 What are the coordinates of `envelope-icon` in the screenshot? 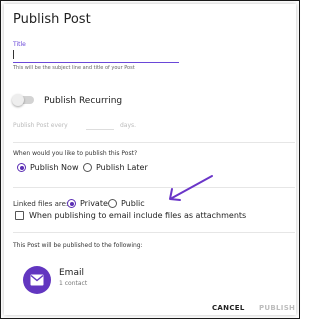 It's located at (37, 280).